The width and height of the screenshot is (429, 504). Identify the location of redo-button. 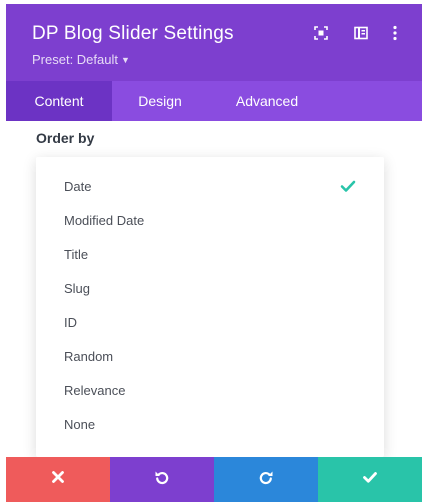
(266, 479).